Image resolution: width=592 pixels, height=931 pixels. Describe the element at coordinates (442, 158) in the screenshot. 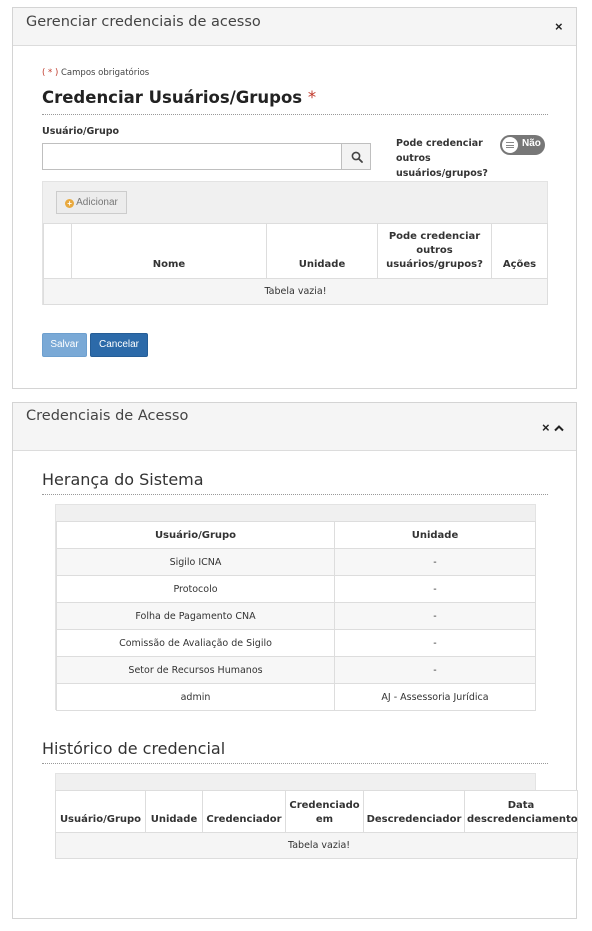

I see `can-credential-label: Pode credenciar outros usuários/grupos?` at that location.